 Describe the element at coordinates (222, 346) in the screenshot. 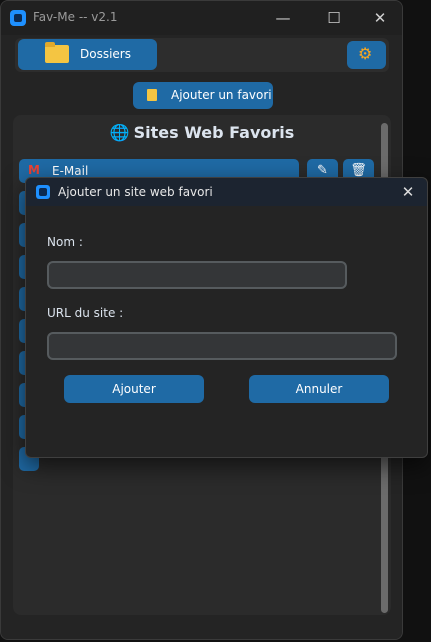

I see `url-input` at that location.